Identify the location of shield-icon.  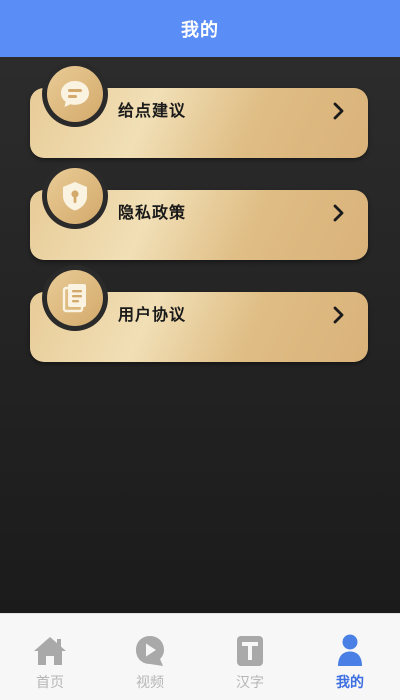
(75, 196).